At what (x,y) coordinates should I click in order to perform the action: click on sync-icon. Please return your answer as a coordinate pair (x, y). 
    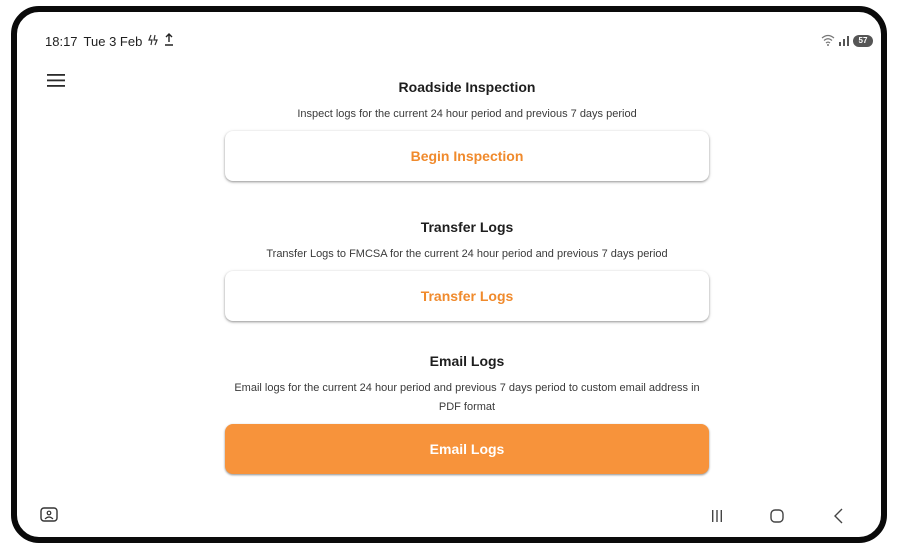
    Looking at the image, I should click on (153, 41).